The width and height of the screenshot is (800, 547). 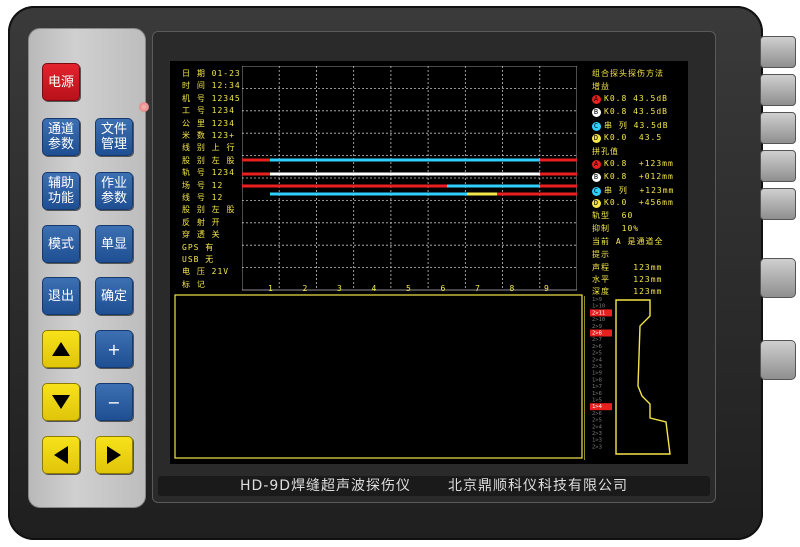 I want to click on channel-params-button: 通道 参数, so click(x=61, y=137).